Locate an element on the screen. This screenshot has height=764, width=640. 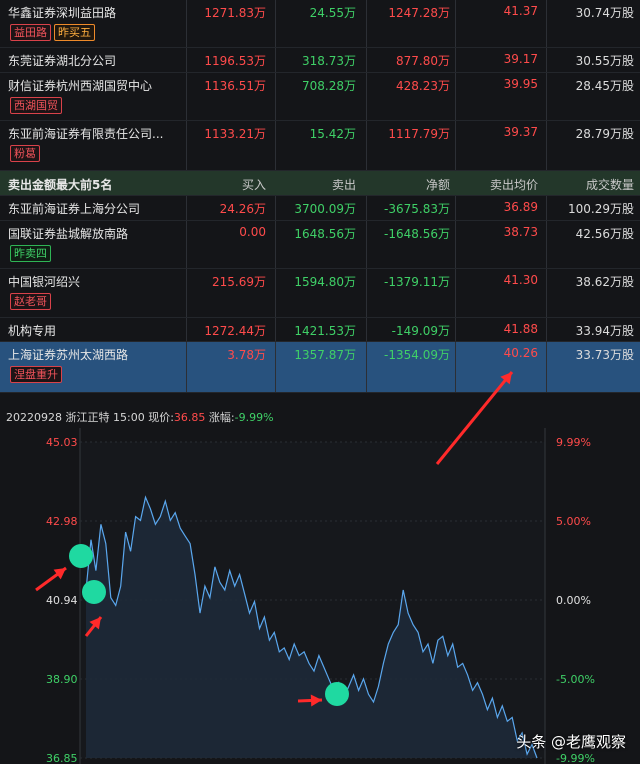
buy-amount: 1271.83万 is located at coordinates (235, 13).